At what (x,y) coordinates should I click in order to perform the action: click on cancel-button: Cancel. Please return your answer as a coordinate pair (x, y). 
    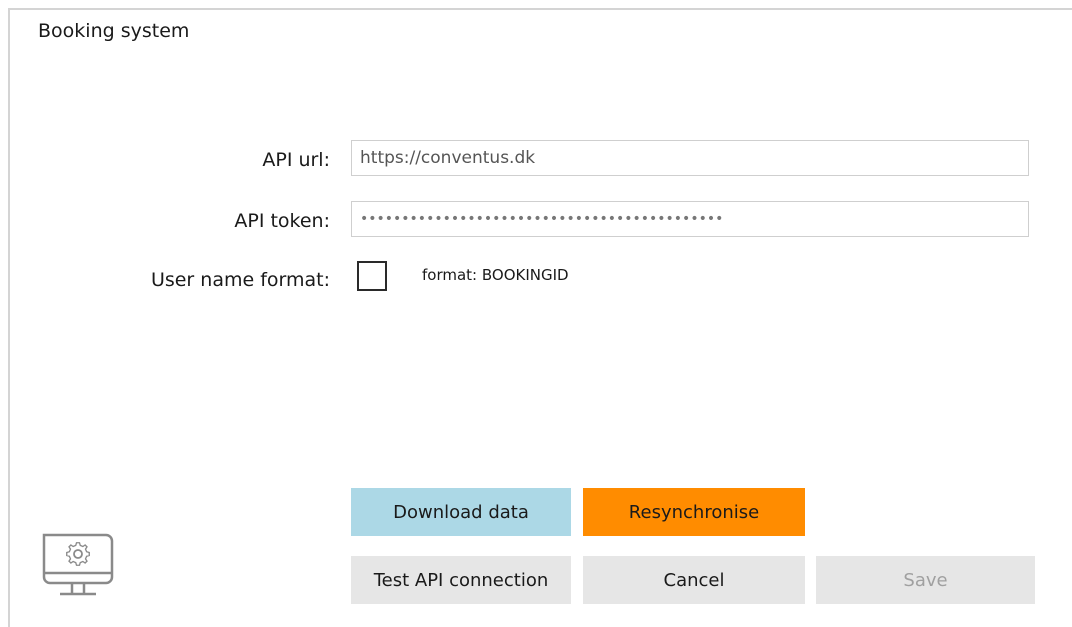
    Looking at the image, I should click on (694, 580).